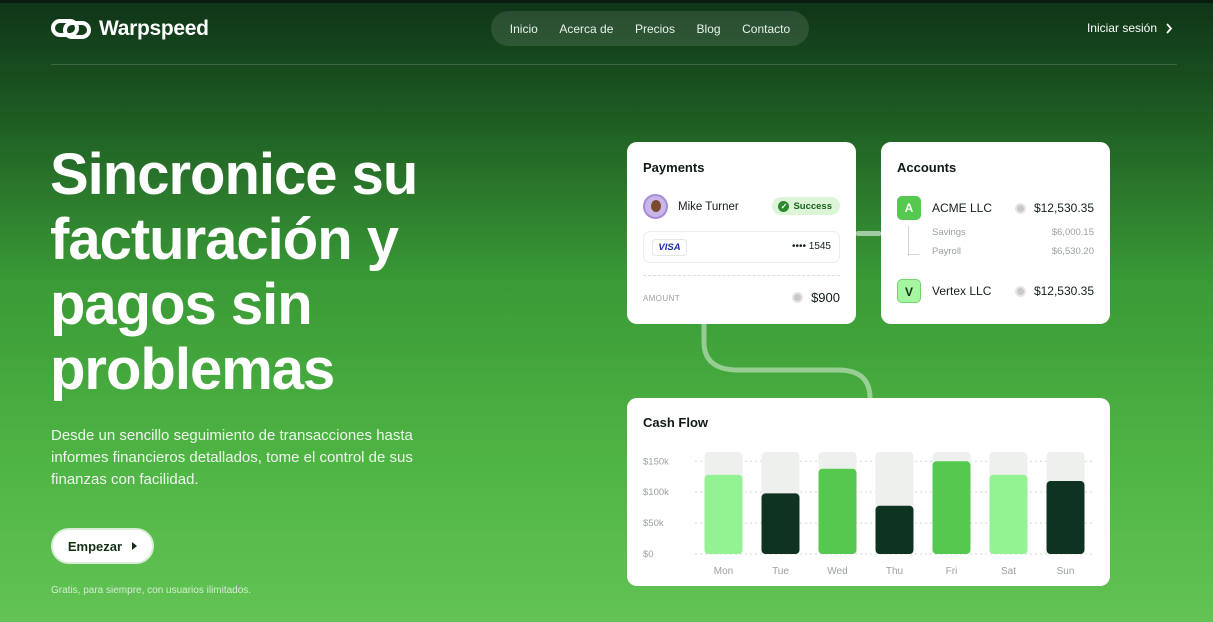 Image resolution: width=1213 pixels, height=622 pixels. I want to click on payments-title: Payments, so click(674, 167).